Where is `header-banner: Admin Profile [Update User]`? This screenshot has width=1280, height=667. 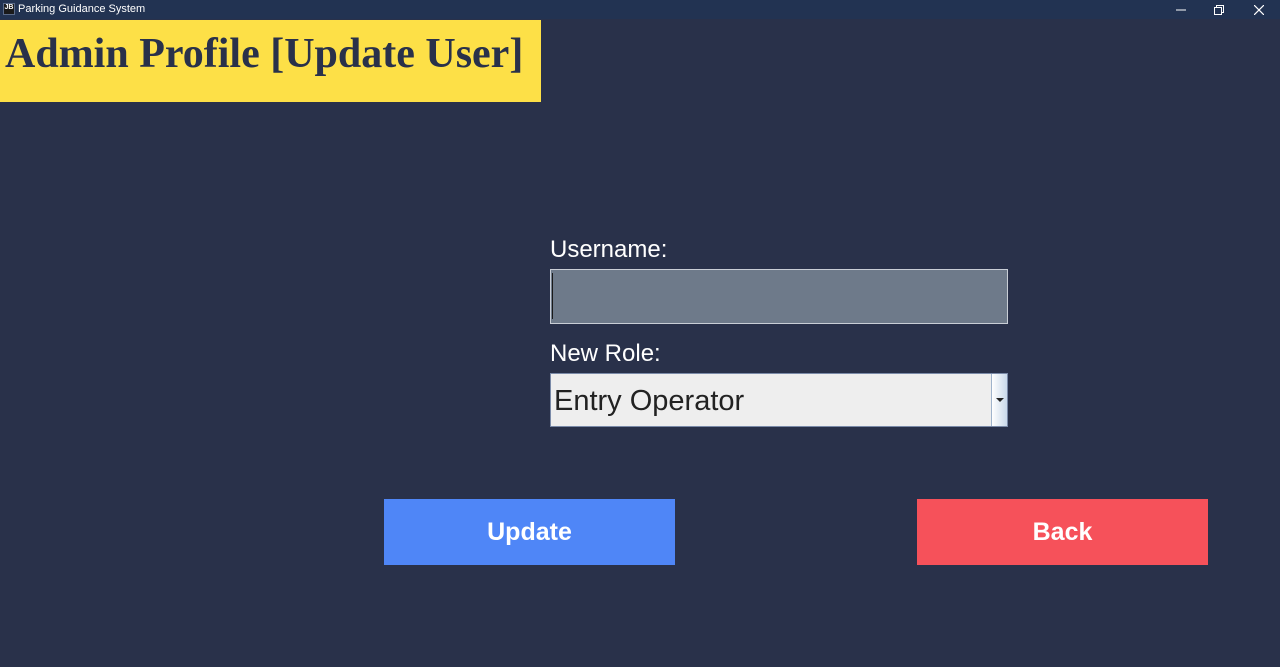 header-banner: Admin Profile [Update User] is located at coordinates (270, 61).